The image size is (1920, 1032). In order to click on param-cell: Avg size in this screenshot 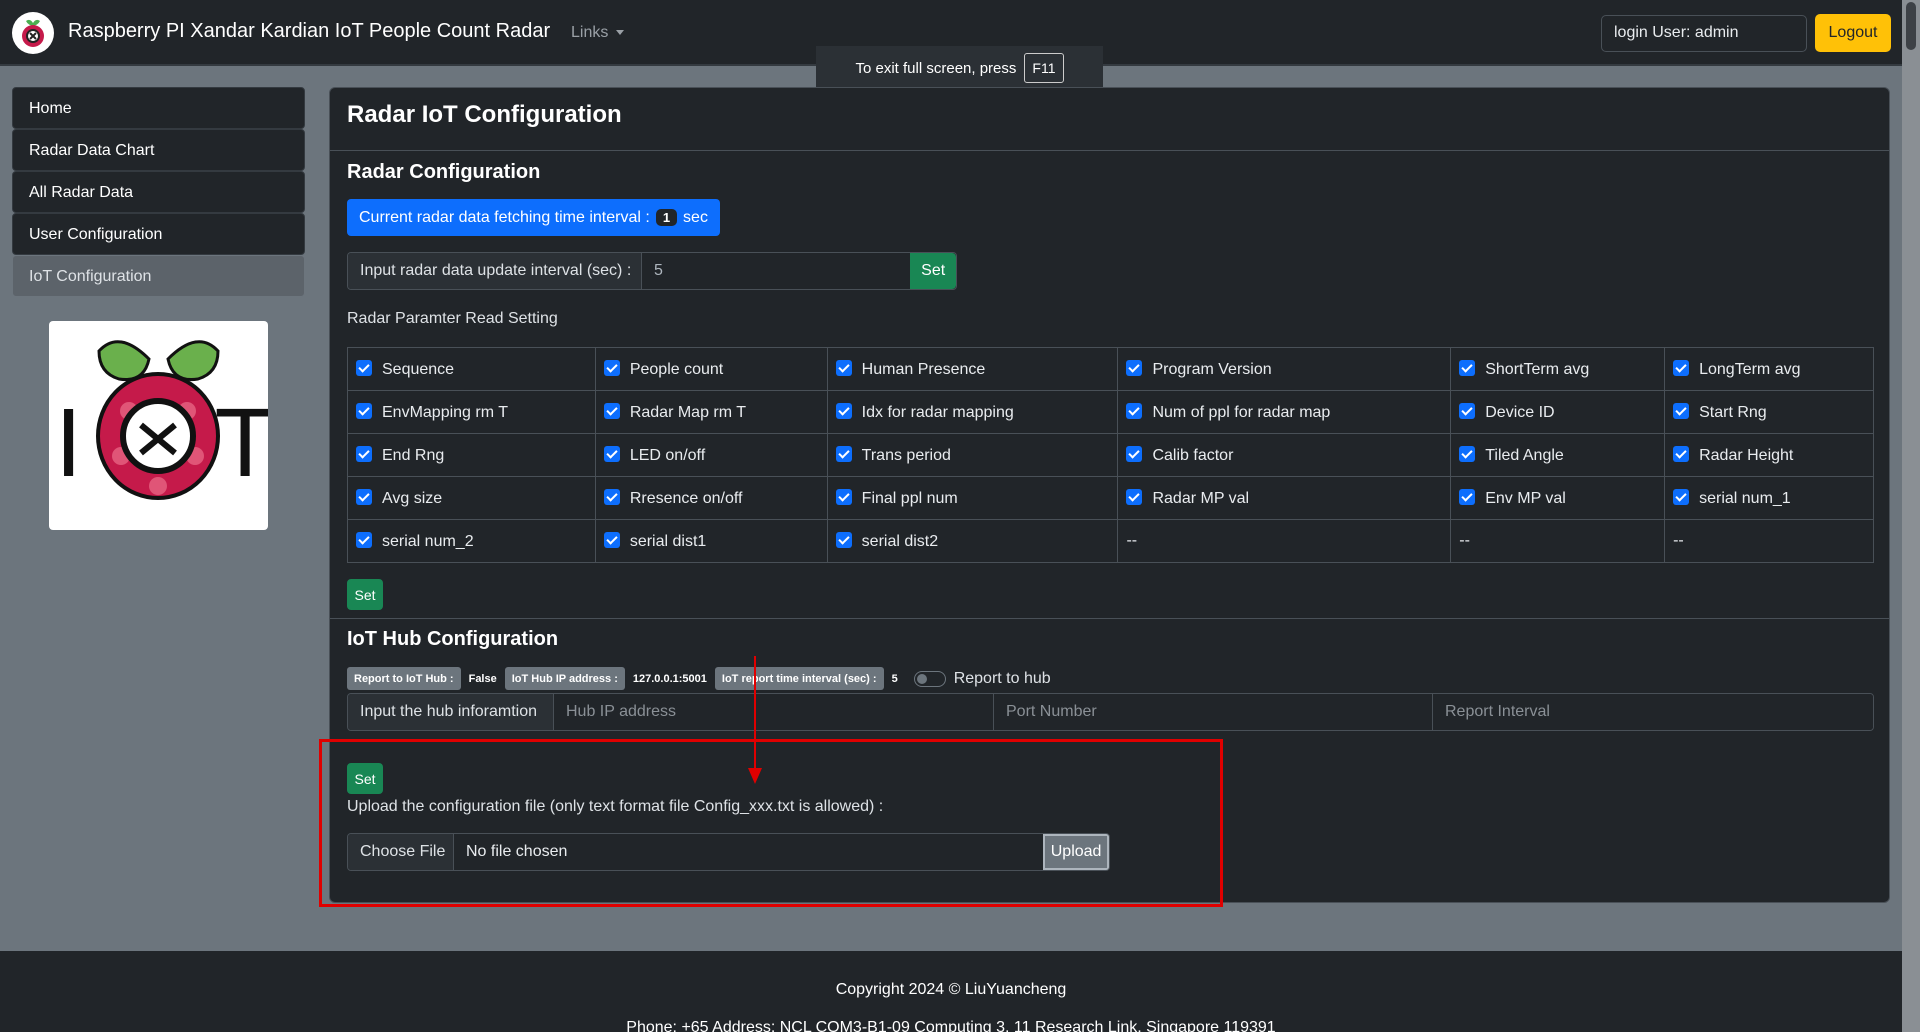, I will do `click(471, 498)`.